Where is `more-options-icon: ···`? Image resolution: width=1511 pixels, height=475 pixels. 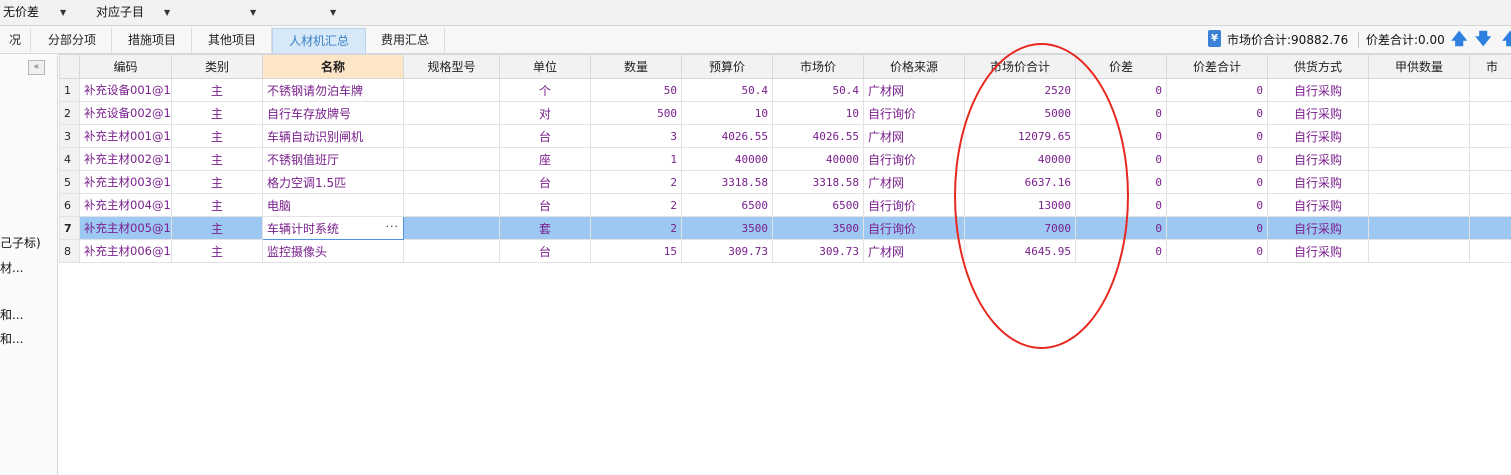 more-options-icon: ··· is located at coordinates (393, 226).